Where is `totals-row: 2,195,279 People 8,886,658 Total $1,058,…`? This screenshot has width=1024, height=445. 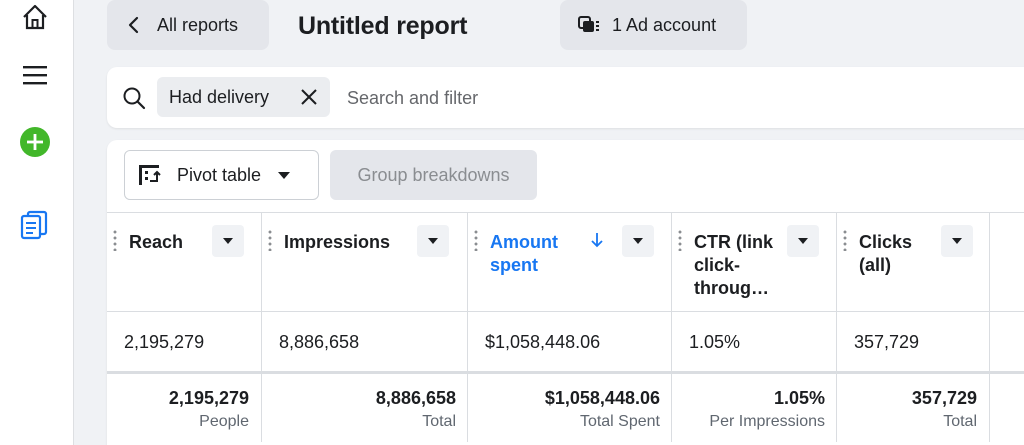 totals-row: 2,195,279 People 8,886,658 Total $1,058,… is located at coordinates (565, 407).